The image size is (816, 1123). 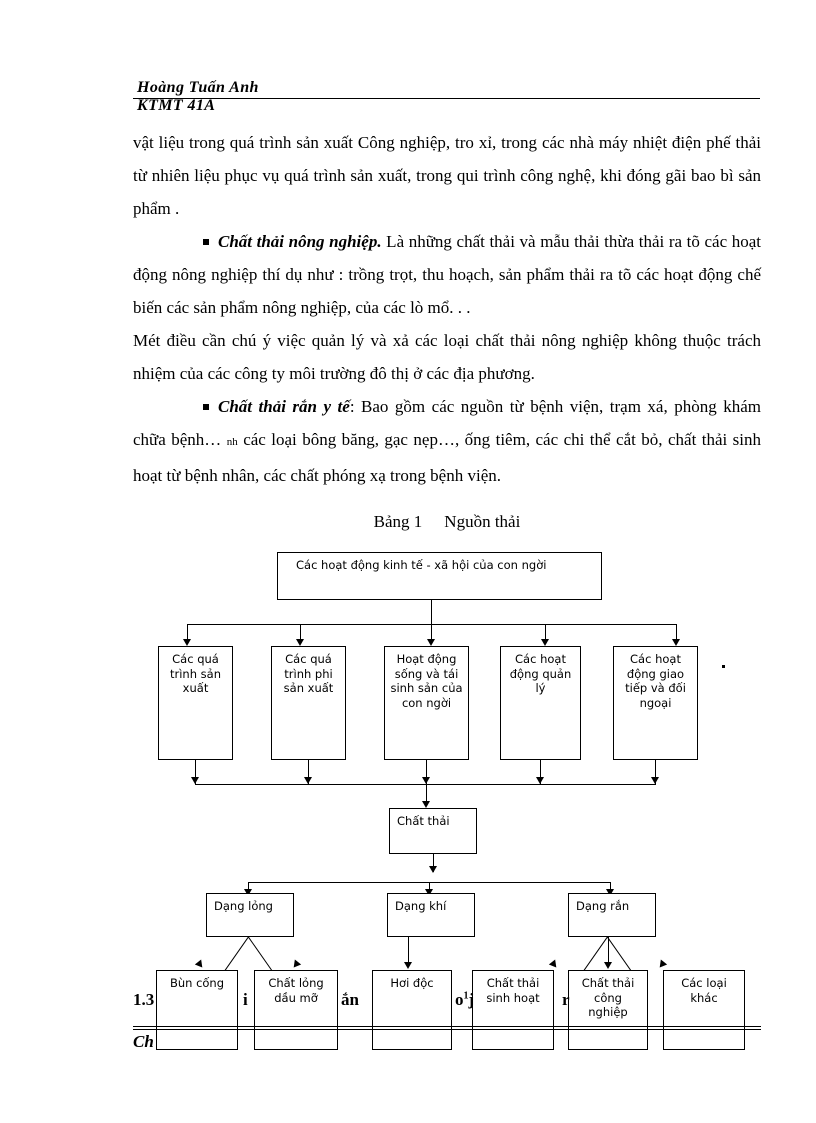 What do you see at coordinates (308, 703) in the screenshot?
I see `flow-node-non-production: Các quá trình phi sản xuất` at bounding box center [308, 703].